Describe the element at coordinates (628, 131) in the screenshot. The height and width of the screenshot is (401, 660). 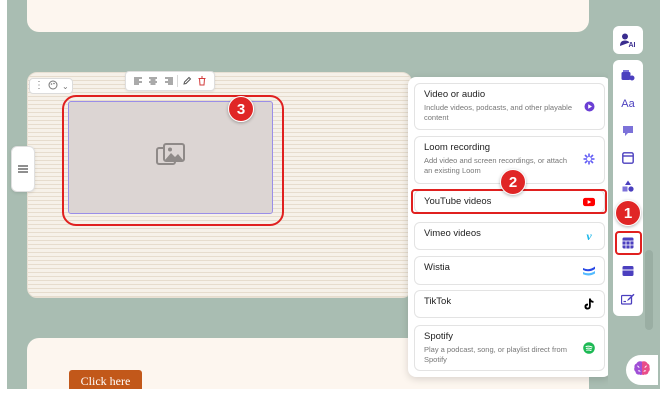
I see `comment-icon` at that location.